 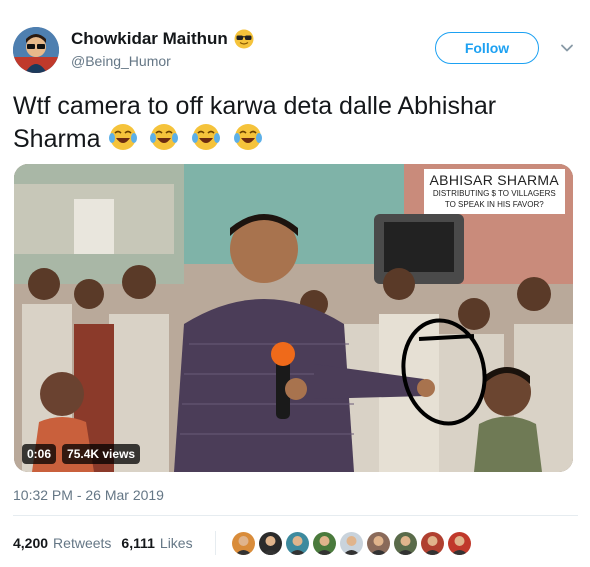 I want to click on retweets-count: 4,200, so click(x=31, y=543).